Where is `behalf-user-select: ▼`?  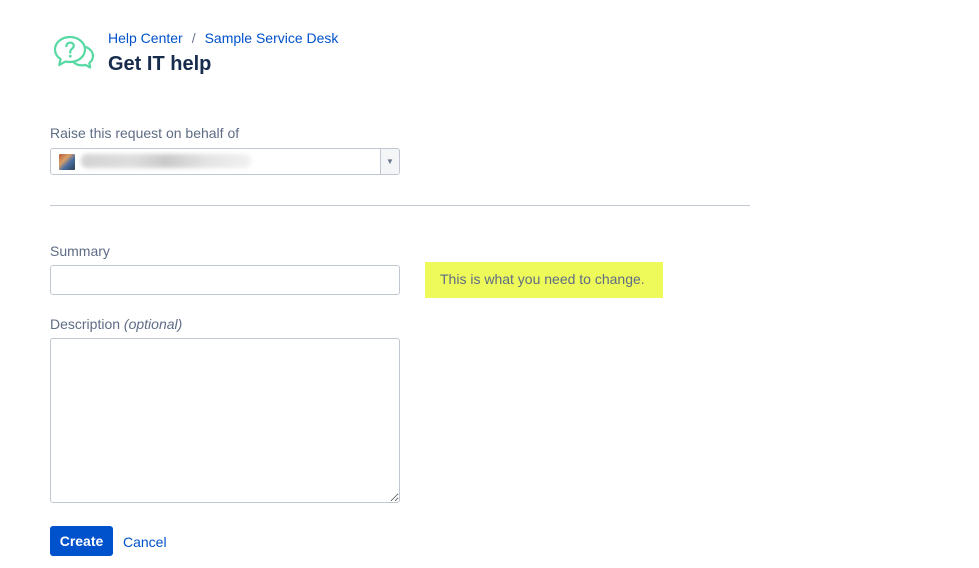 behalf-user-select: ▼ is located at coordinates (225, 161).